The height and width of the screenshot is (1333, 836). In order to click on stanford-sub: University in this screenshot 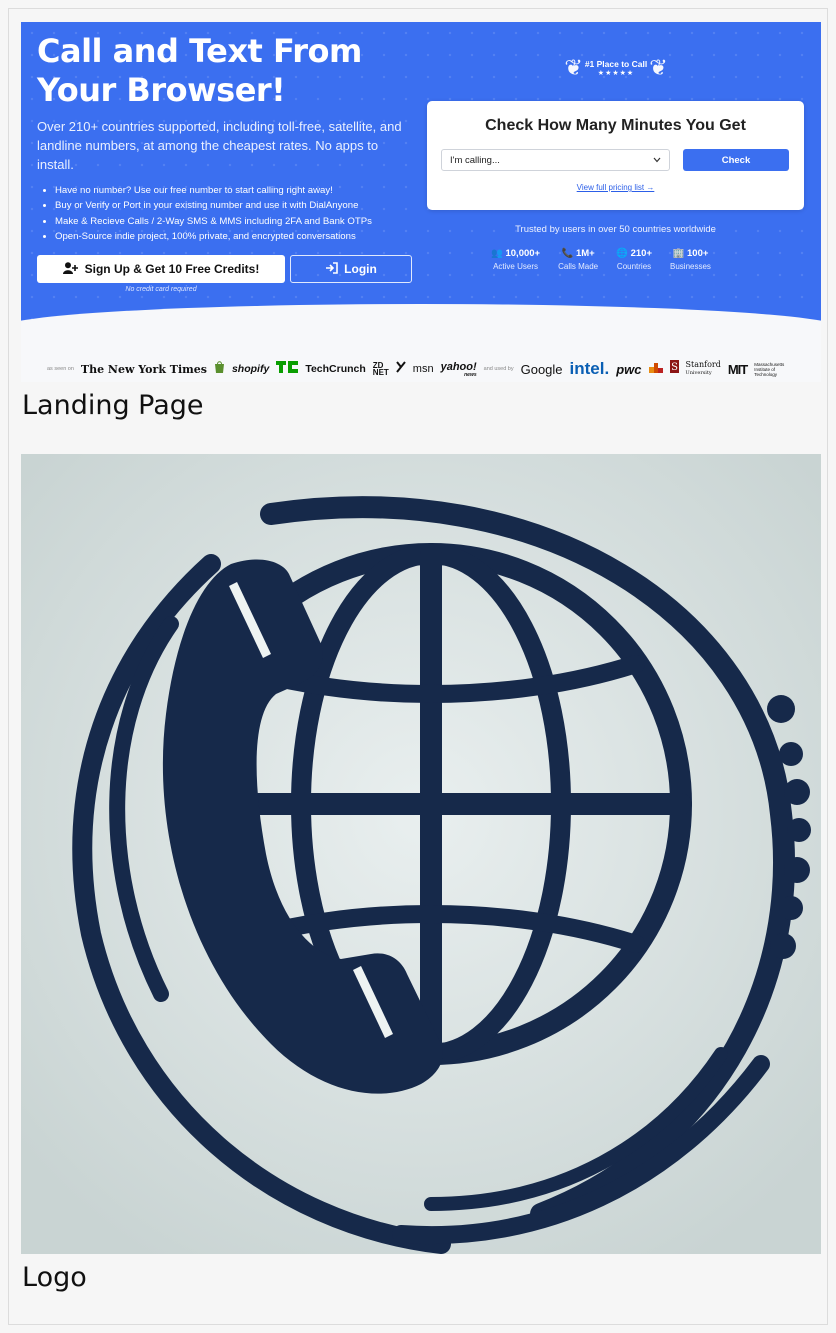, I will do `click(698, 373)`.